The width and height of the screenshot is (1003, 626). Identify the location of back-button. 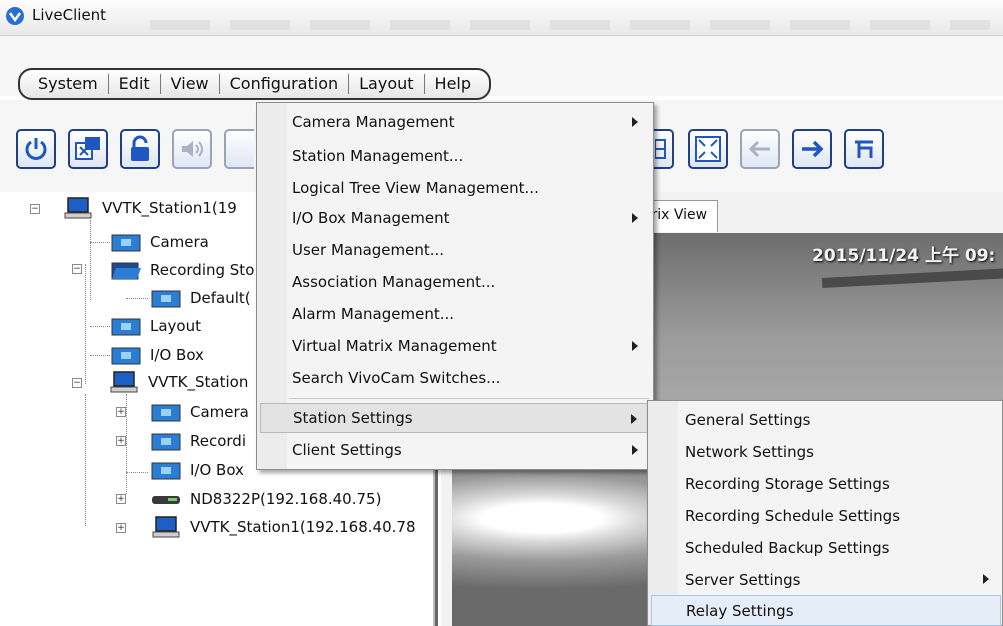
(760, 149).